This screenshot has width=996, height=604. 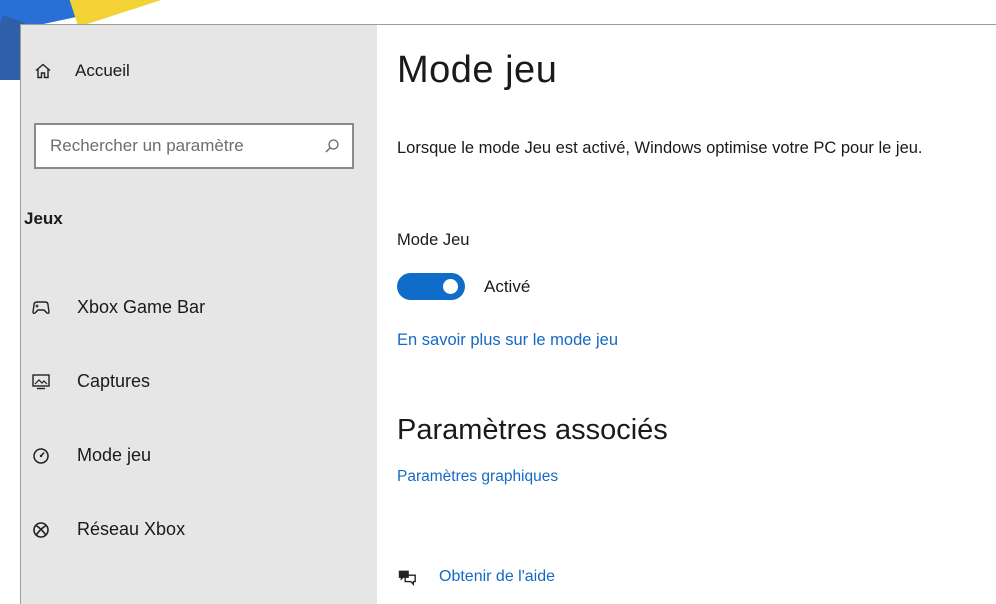 What do you see at coordinates (497, 577) in the screenshot?
I see `get-help-link: Obtenir de l'aide` at bounding box center [497, 577].